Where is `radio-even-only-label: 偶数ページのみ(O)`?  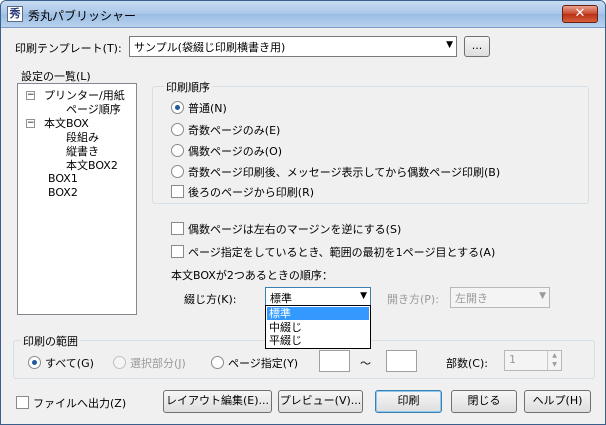
radio-even-only-label: 偶数ページのみ(O) is located at coordinates (235, 151).